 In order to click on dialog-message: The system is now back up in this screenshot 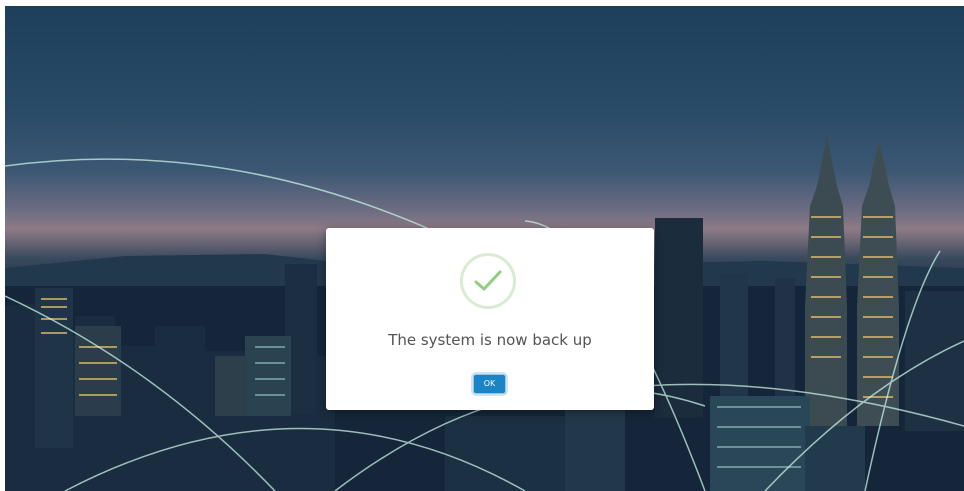, I will do `click(490, 340)`.